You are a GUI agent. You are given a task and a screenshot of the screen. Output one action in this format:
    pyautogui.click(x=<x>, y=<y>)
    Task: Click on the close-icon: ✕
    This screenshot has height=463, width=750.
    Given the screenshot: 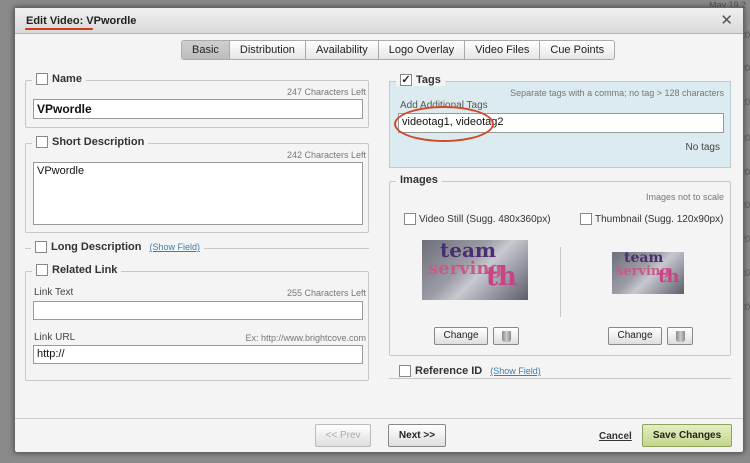 What is the action you would take?
    pyautogui.click(x=726, y=20)
    